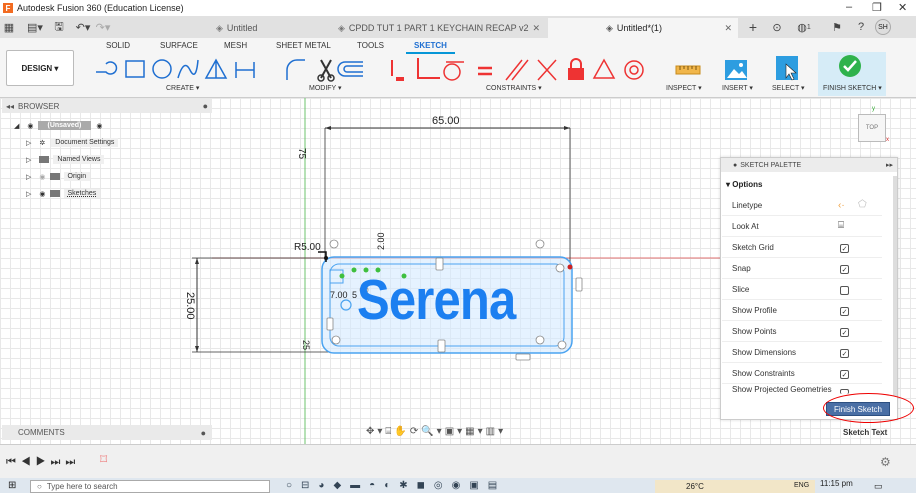 Image resolution: width=916 pixels, height=493 pixels. What do you see at coordinates (804, 27) in the screenshot?
I see `job-status-icon: ◍ 1` at bounding box center [804, 27].